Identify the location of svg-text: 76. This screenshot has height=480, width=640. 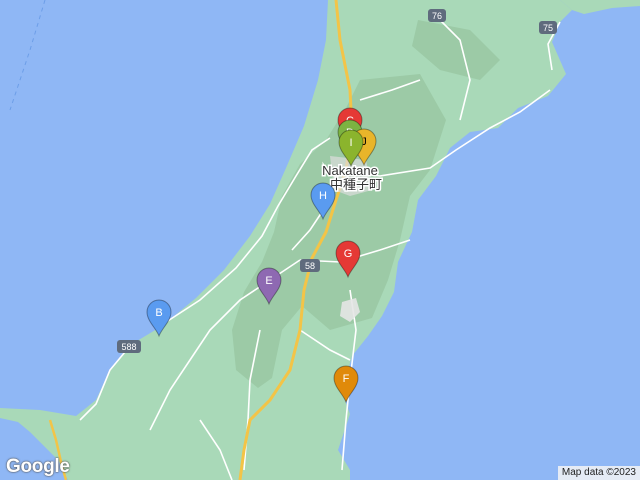
(437, 16).